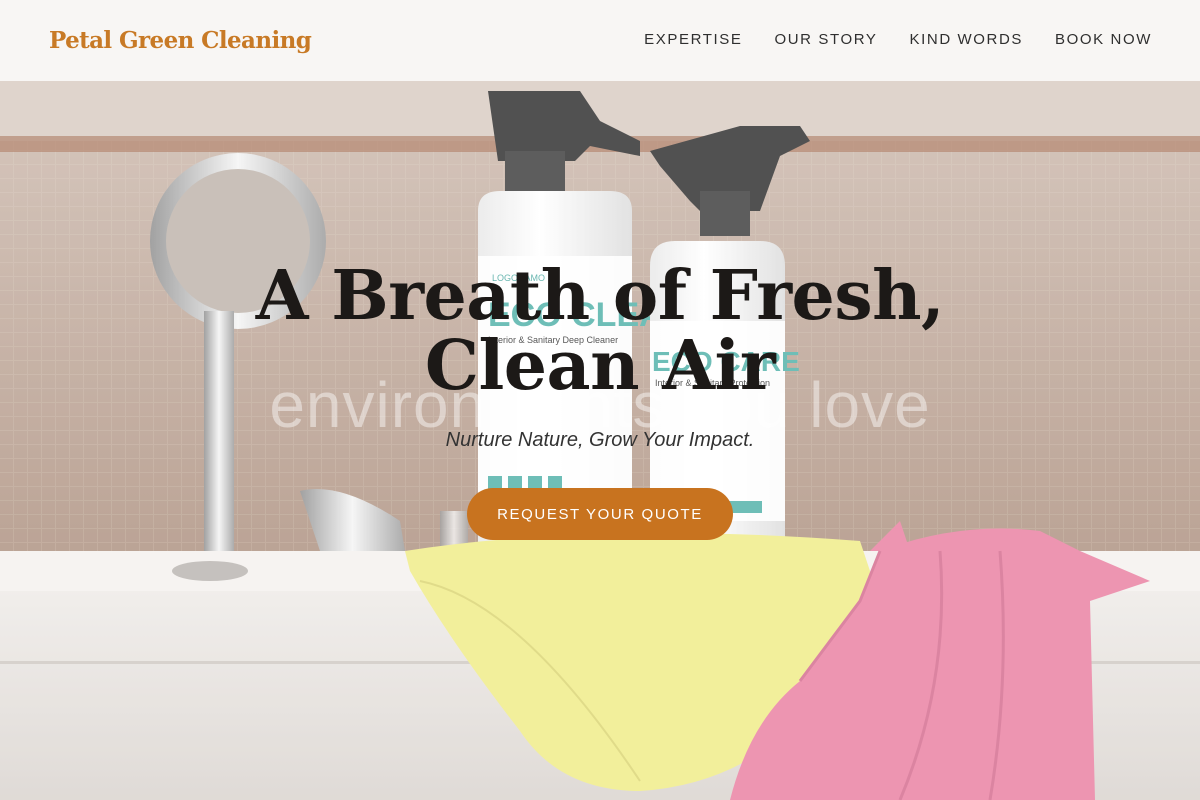 The image size is (1200, 800). Describe the element at coordinates (898, 39) in the screenshot. I see `main-nav: EXPERTISE OUR STORY KIND WORDS BOOK NOW` at that location.